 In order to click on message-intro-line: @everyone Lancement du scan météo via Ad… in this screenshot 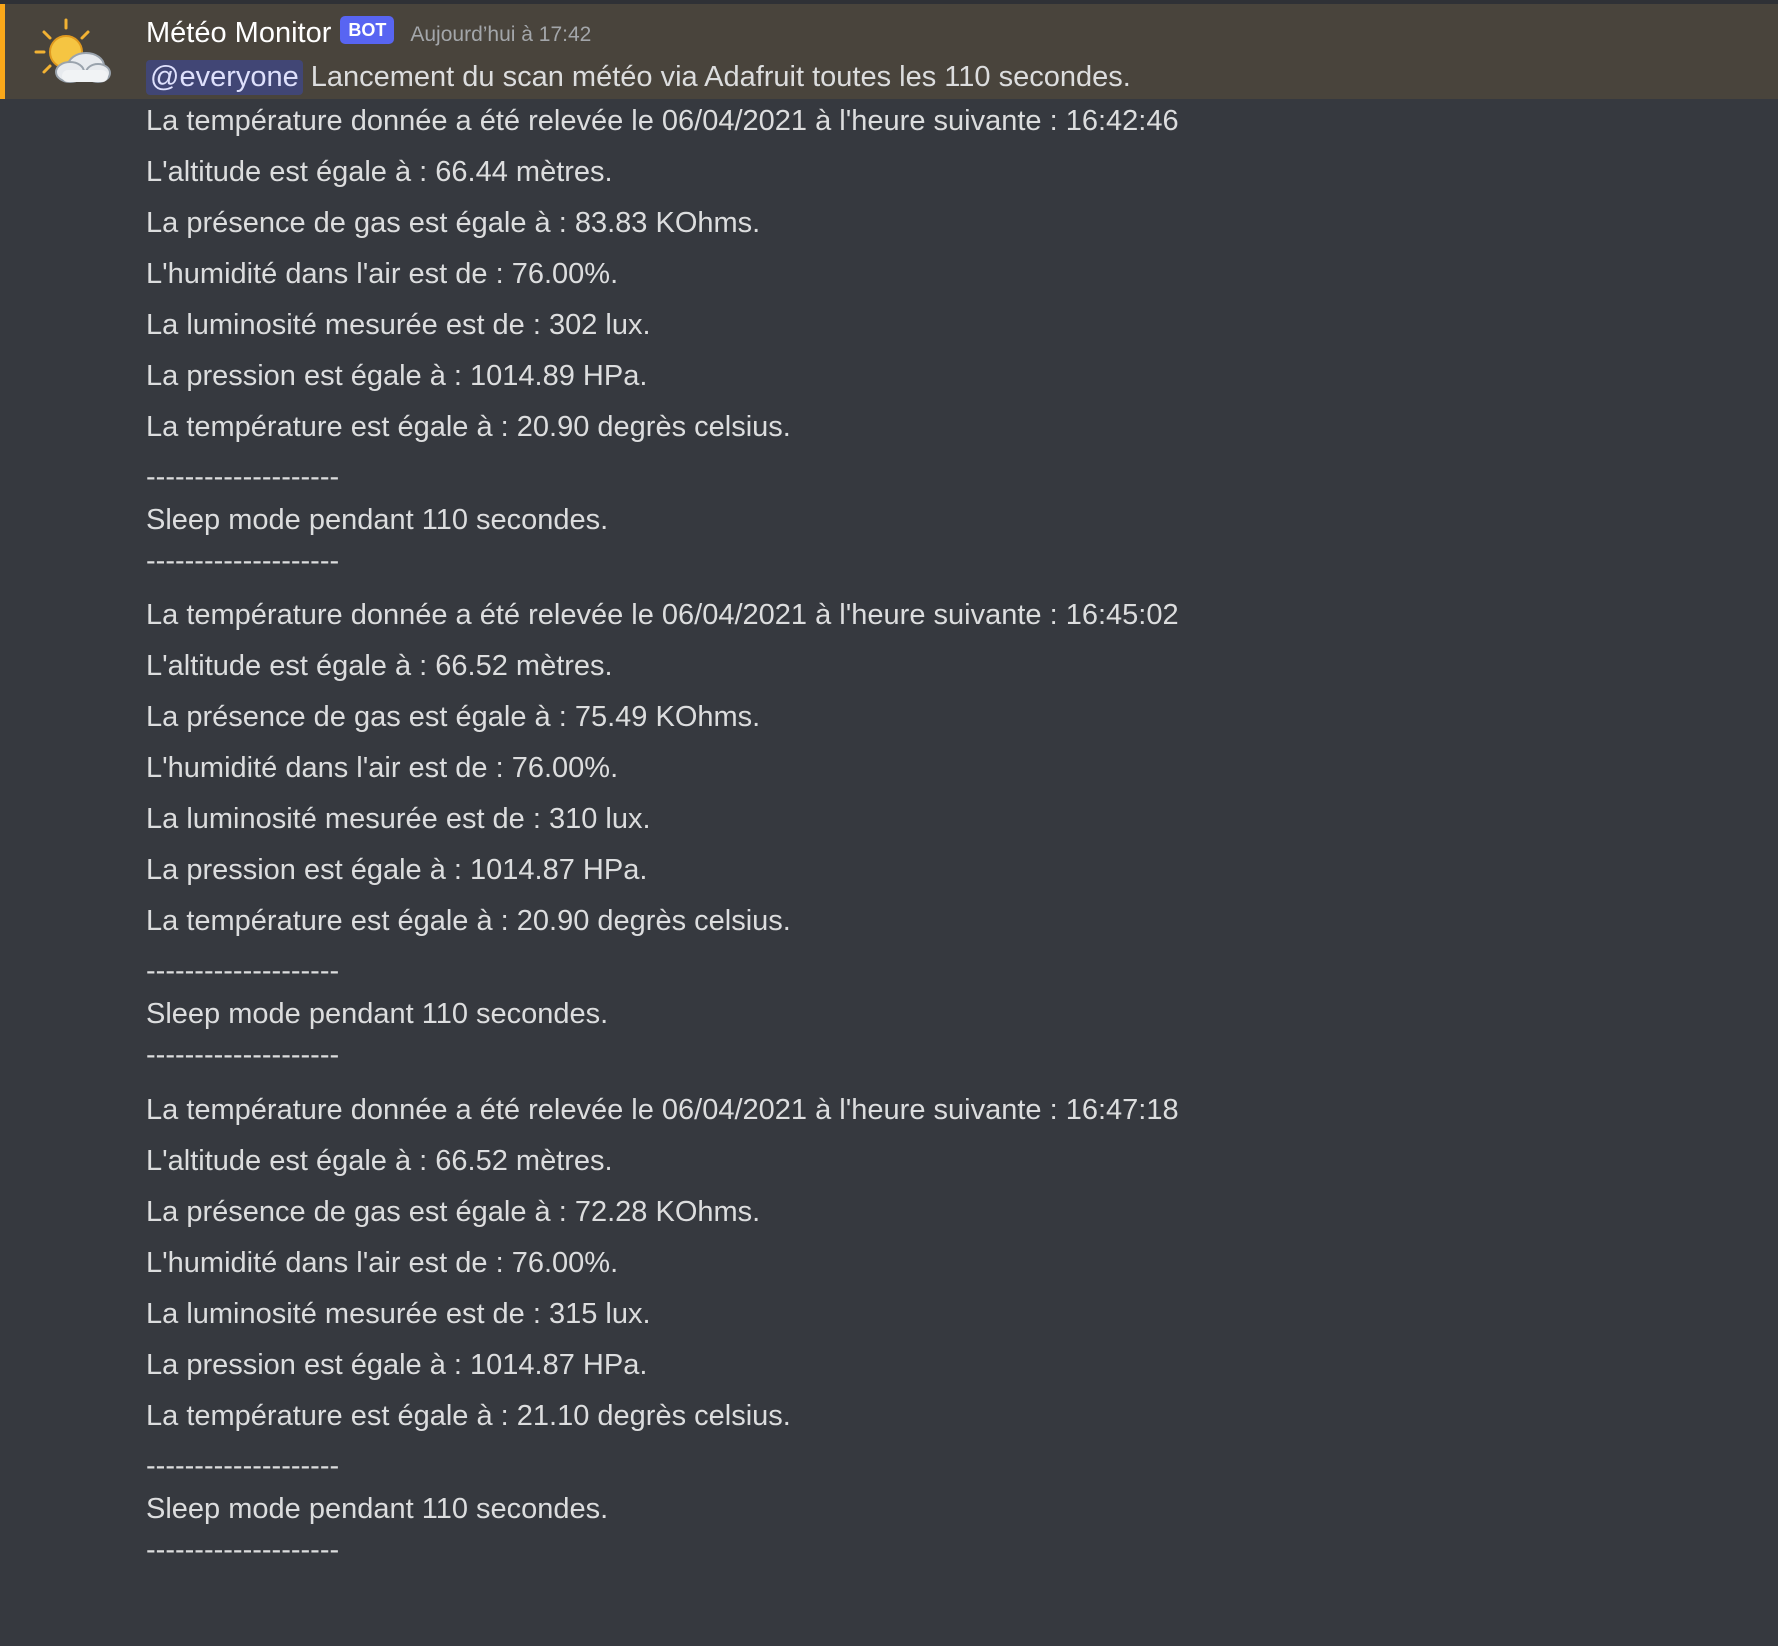, I will do `click(638, 77)`.